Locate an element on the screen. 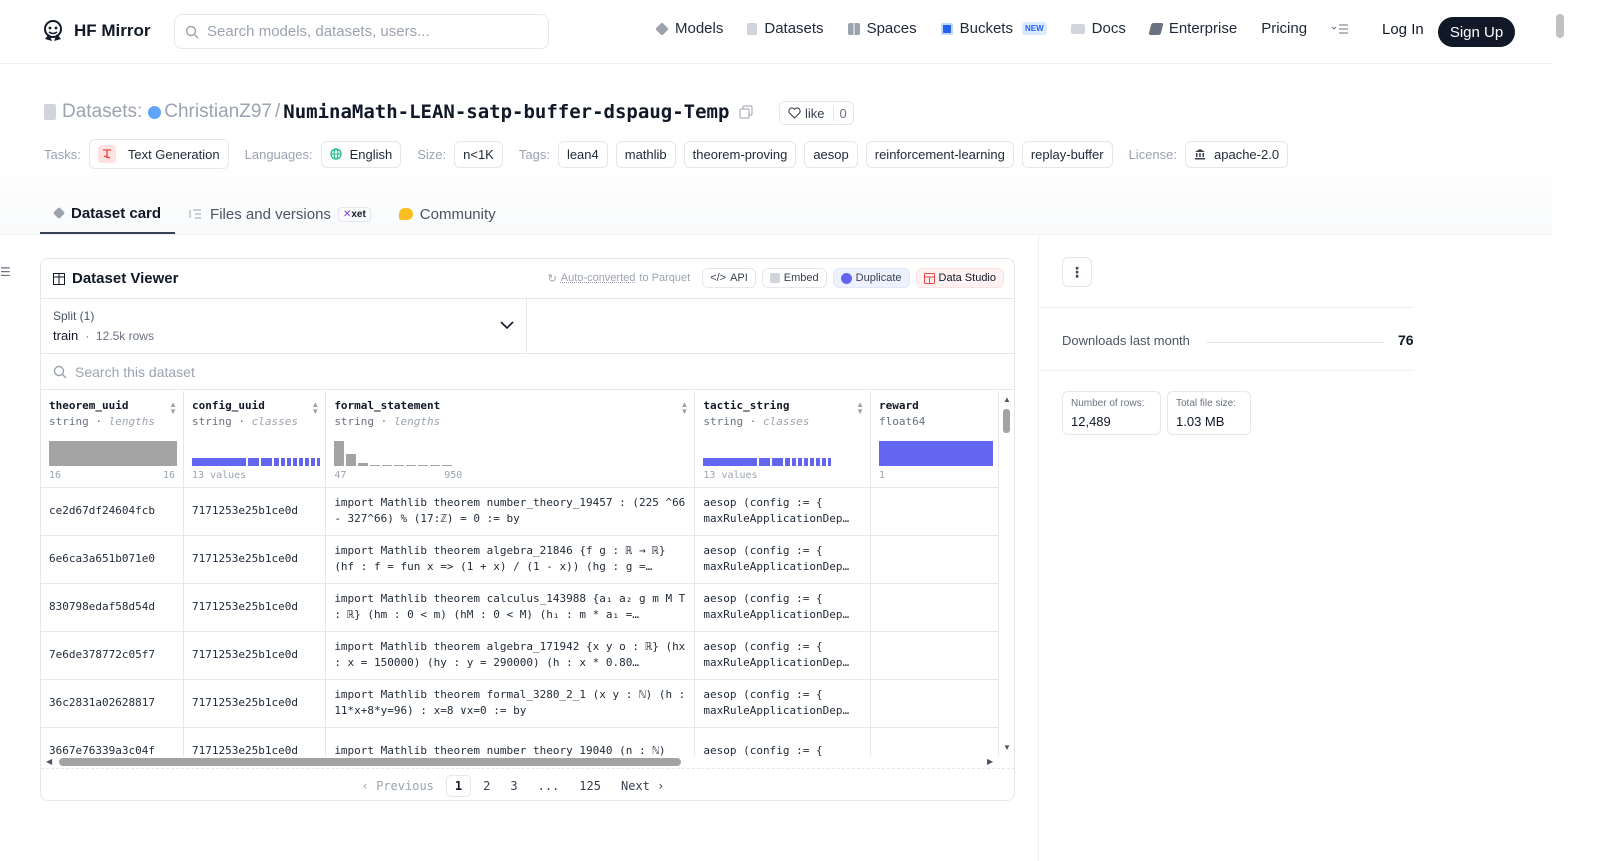 This screenshot has width=1600, height=861. table-hscrollbar: ◀ ▶ is located at coordinates (520, 762).